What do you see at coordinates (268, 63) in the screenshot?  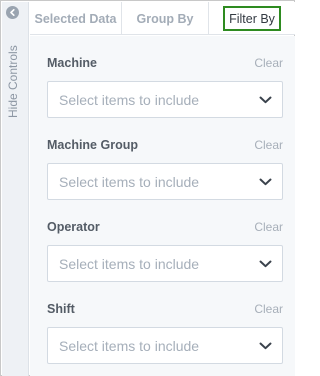 I see `filter-machine-clear-button: Clear` at bounding box center [268, 63].